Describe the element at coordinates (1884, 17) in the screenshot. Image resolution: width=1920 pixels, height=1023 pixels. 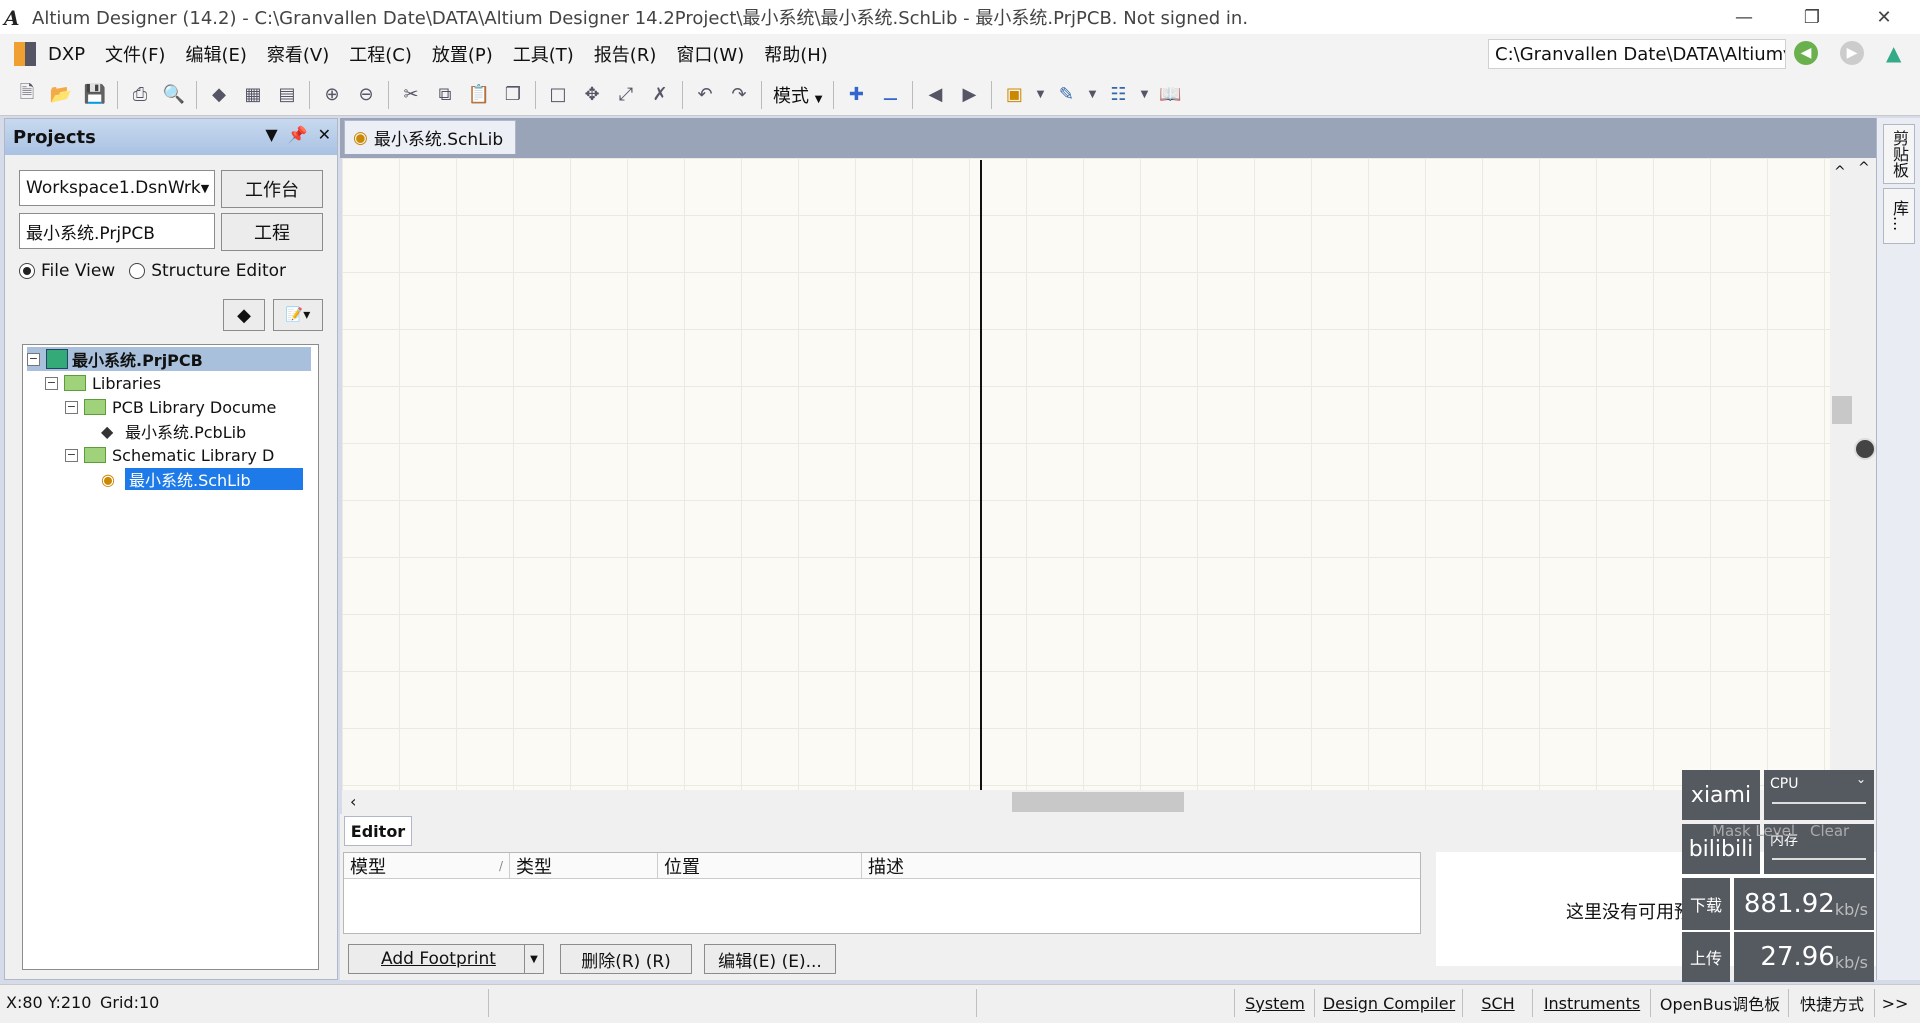
I see `close-button: ✕` at that location.